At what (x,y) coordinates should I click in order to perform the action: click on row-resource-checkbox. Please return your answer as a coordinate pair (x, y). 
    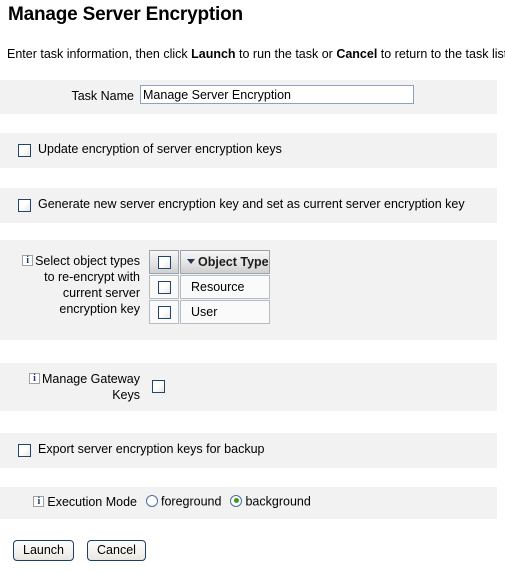
    Looking at the image, I should click on (164, 288).